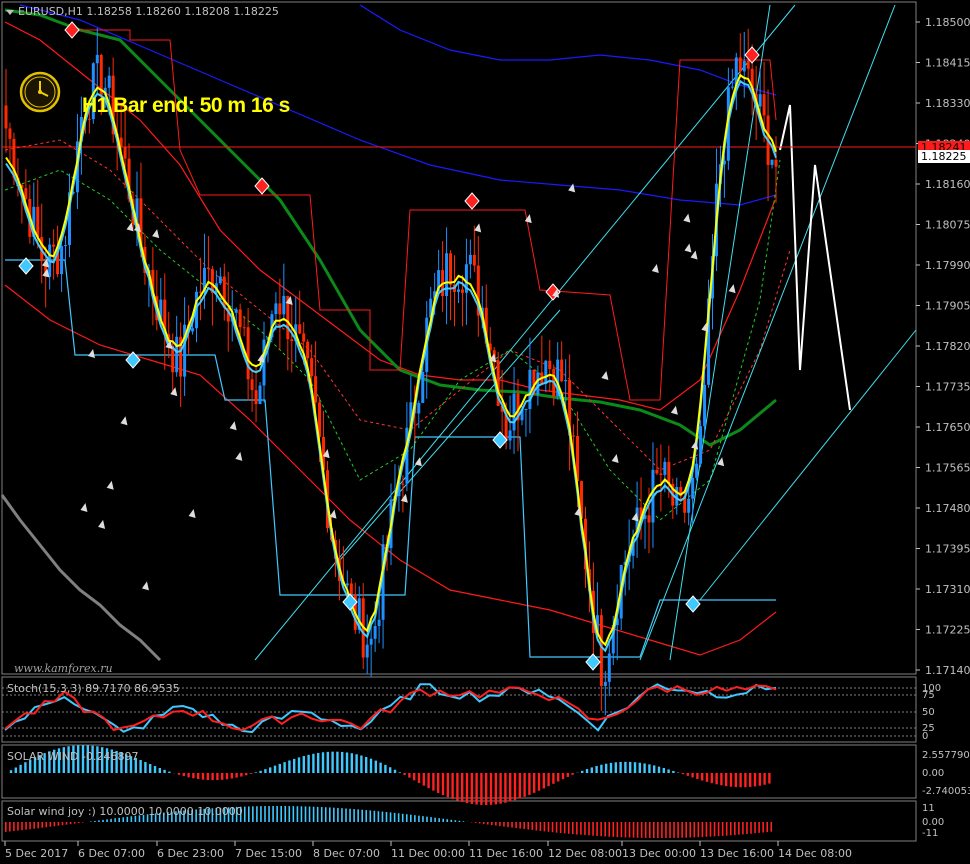 This screenshot has height=864, width=970. What do you see at coordinates (931, 712) in the screenshot?
I see `stoch-axis: 1007550250` at bounding box center [931, 712].